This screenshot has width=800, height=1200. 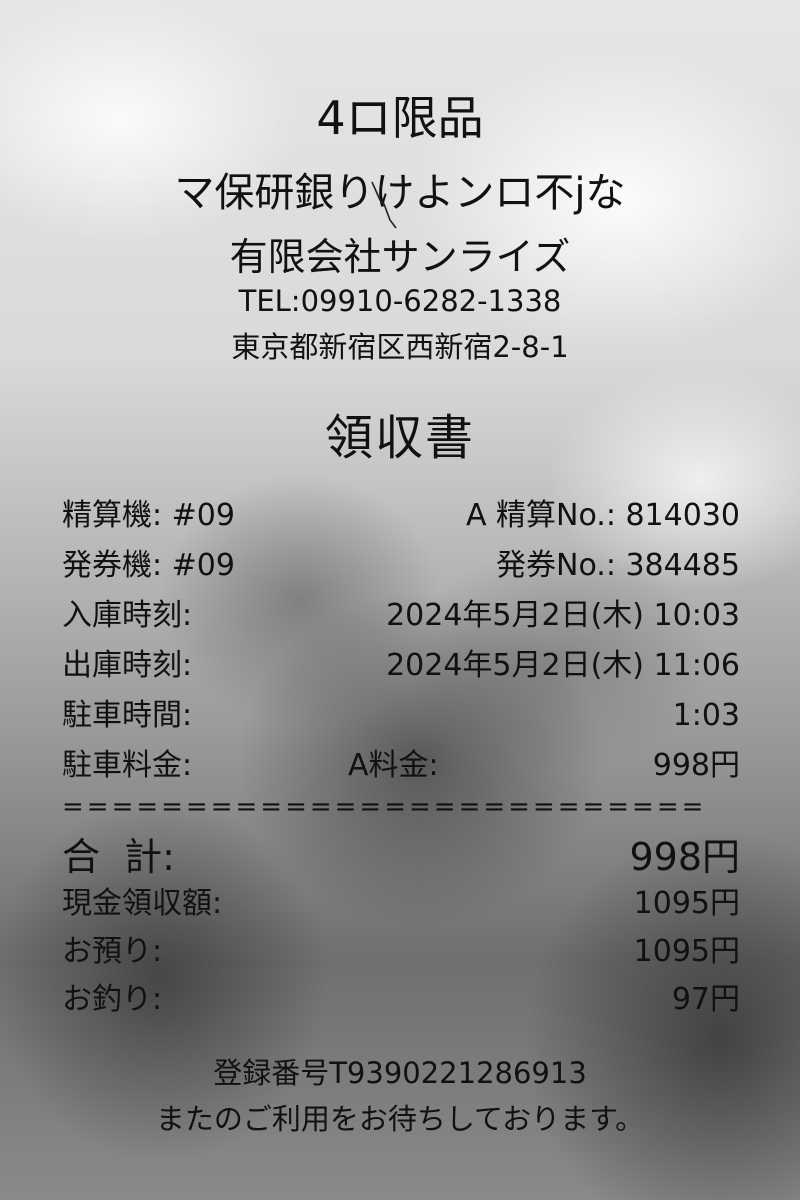 What do you see at coordinates (142, 903) in the screenshot?
I see `cash-received-label: 現金領収額:` at bounding box center [142, 903].